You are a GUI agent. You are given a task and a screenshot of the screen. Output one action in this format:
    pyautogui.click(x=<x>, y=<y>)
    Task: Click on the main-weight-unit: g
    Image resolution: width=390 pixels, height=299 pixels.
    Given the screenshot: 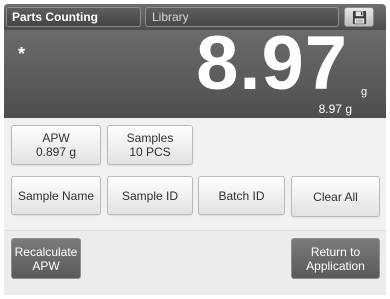 What is the action you would take?
    pyautogui.click(x=364, y=92)
    